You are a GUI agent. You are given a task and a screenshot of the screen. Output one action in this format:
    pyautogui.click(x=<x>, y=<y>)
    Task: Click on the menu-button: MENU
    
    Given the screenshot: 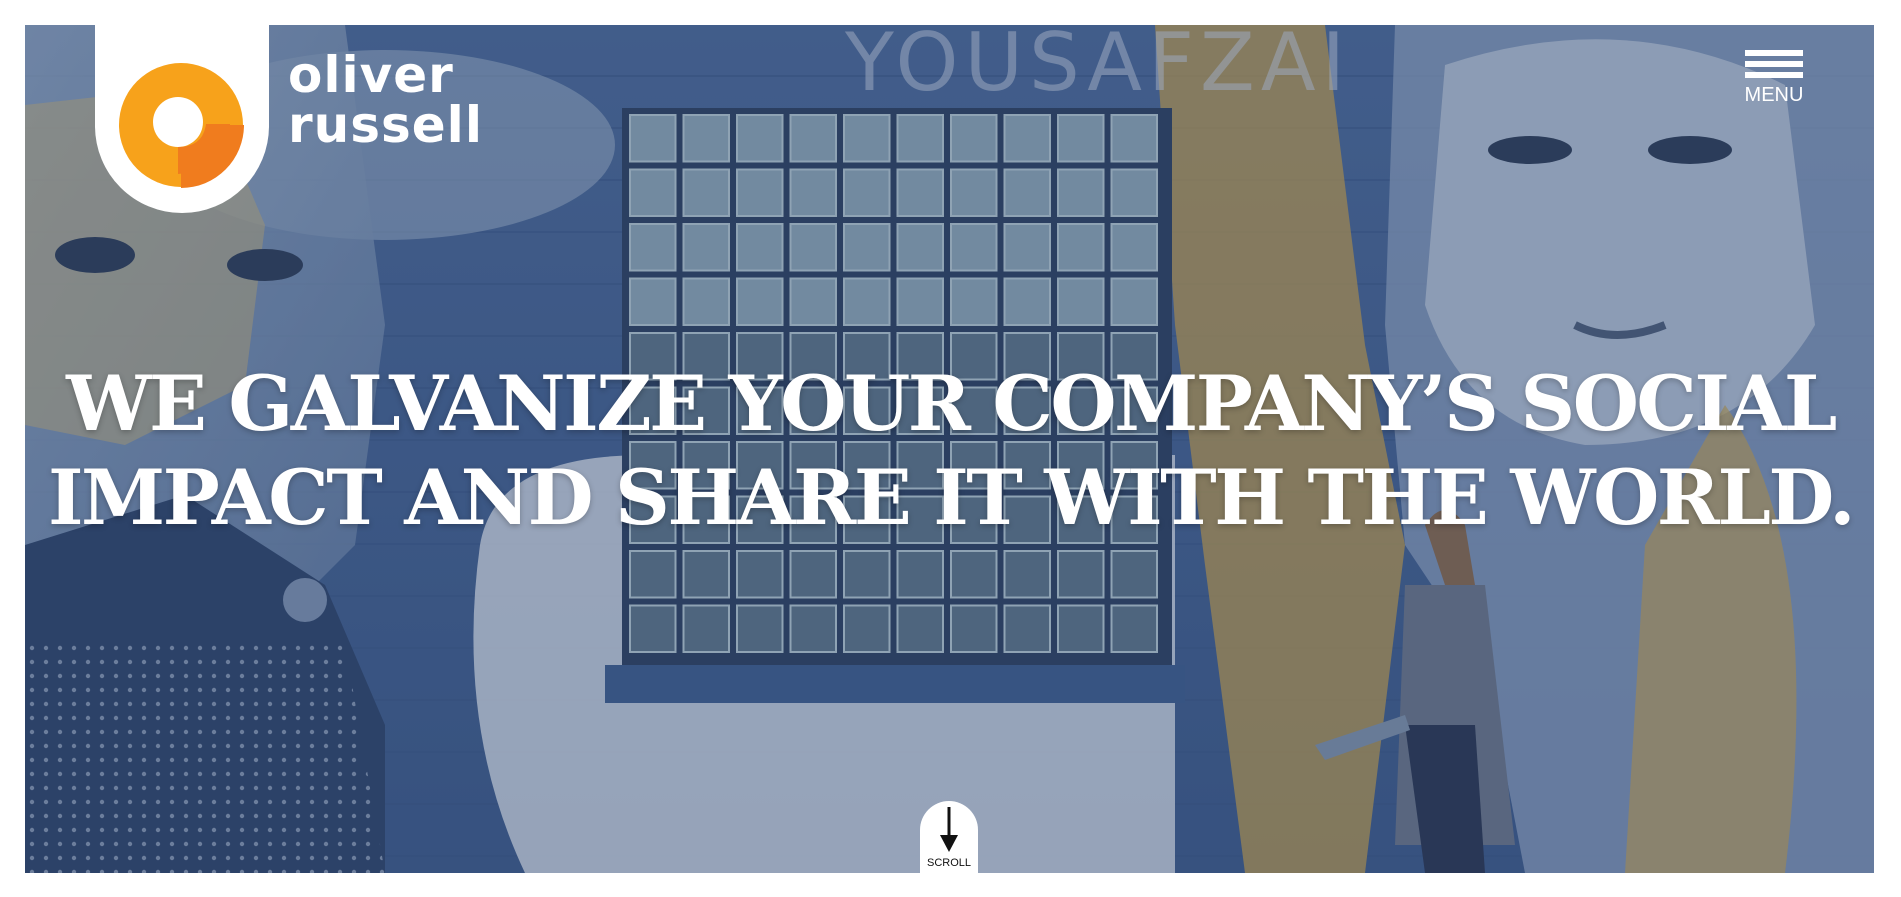 What is the action you would take?
    pyautogui.click(x=1774, y=78)
    